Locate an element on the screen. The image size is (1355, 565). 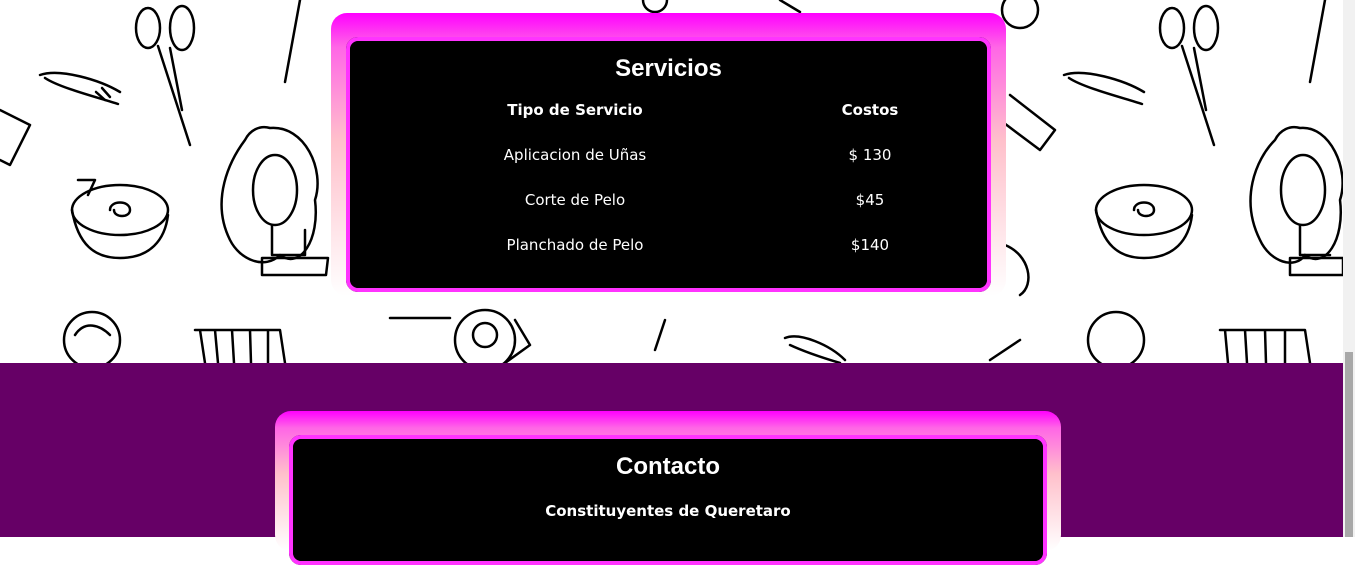
contact-panel-body: Contacto Constituyentes de Queretaro is located at coordinates (668, 500).